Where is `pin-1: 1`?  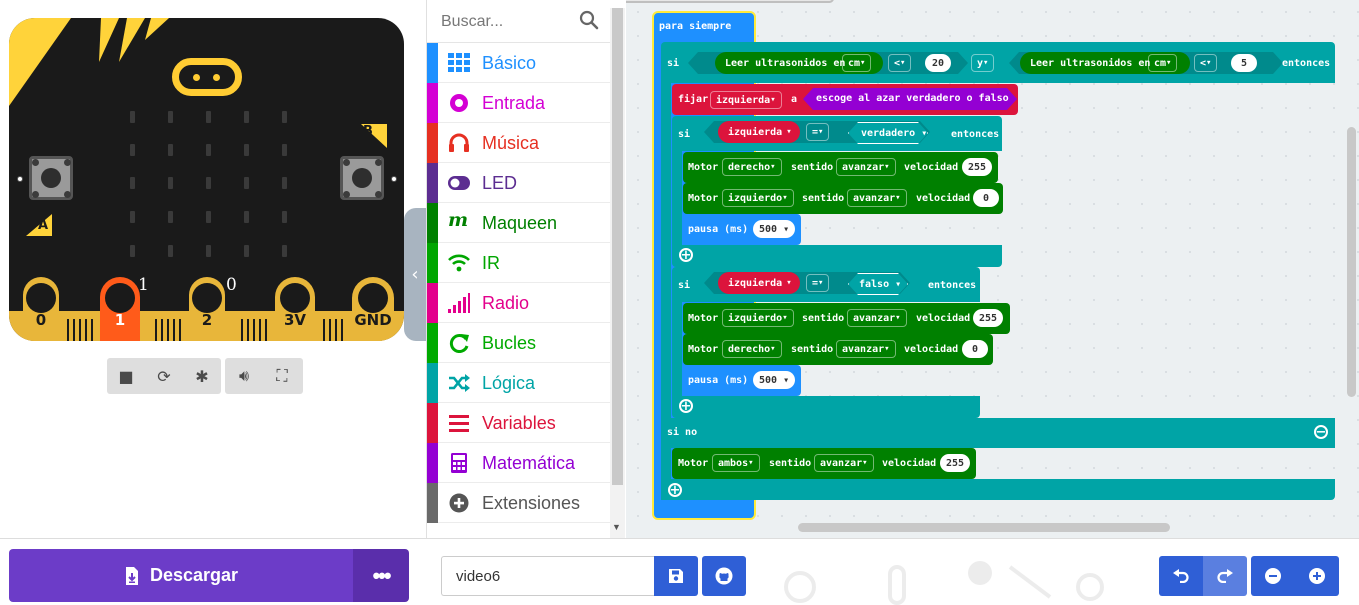 pin-1: 1 is located at coordinates (120, 309).